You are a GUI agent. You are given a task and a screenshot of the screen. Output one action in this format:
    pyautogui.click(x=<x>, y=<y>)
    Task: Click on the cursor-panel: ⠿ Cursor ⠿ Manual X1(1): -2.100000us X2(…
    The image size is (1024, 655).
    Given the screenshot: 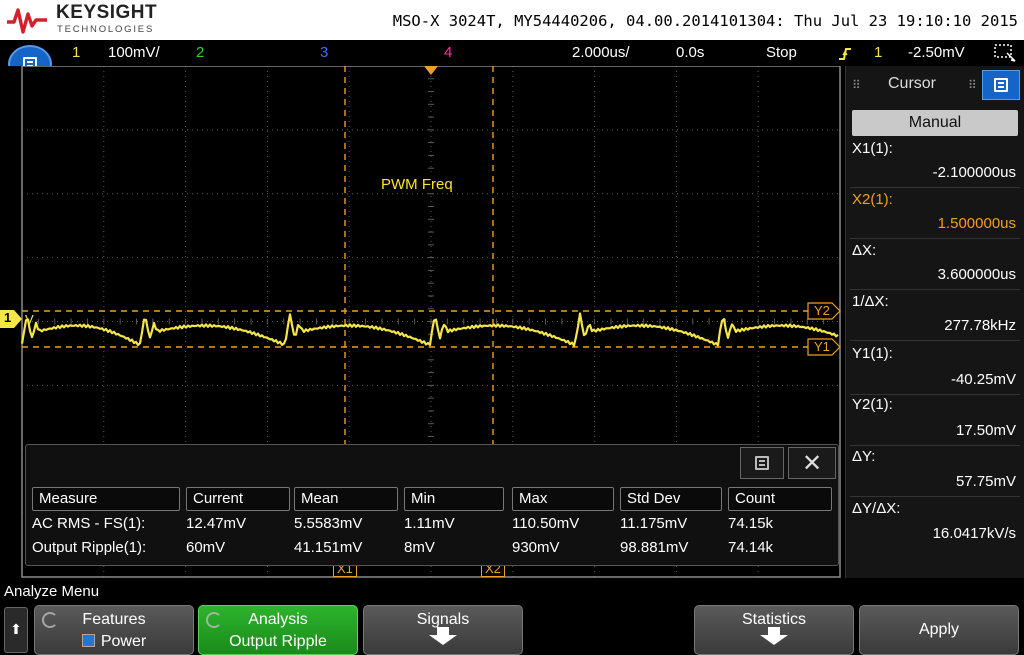 What is the action you would take?
    pyautogui.click(x=934, y=322)
    